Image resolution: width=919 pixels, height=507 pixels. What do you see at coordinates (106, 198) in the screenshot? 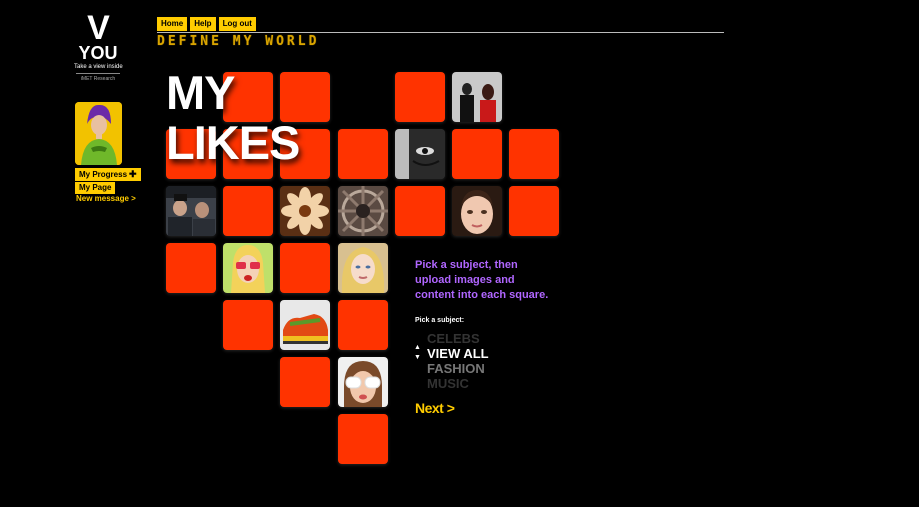
I see `new-message-link: New message >` at bounding box center [106, 198].